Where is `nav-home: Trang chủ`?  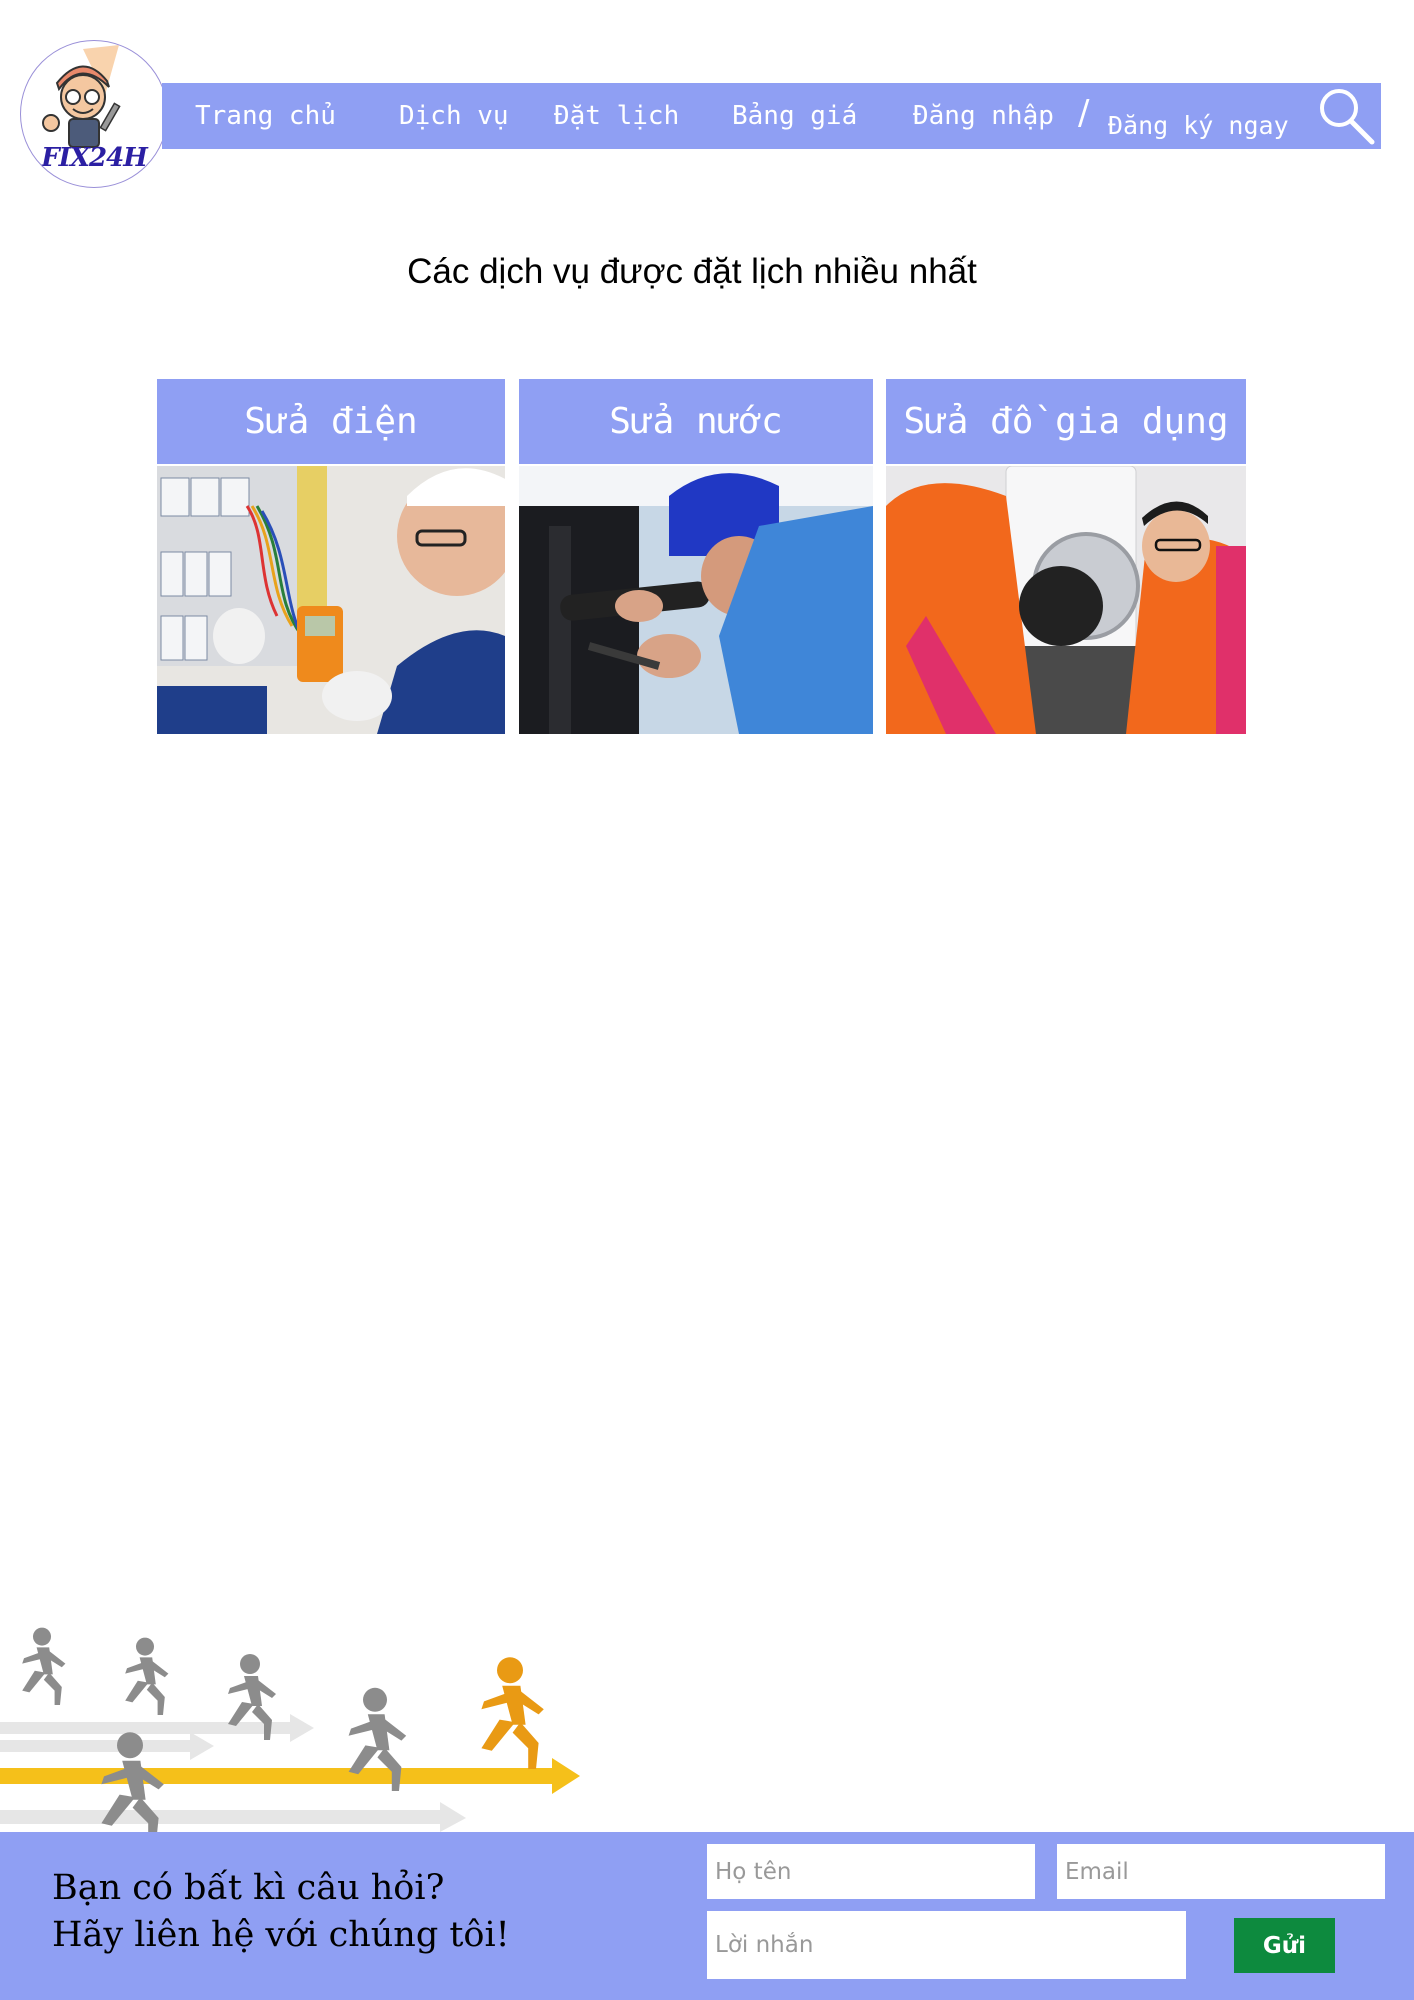 nav-home: Trang chủ is located at coordinates (265, 116).